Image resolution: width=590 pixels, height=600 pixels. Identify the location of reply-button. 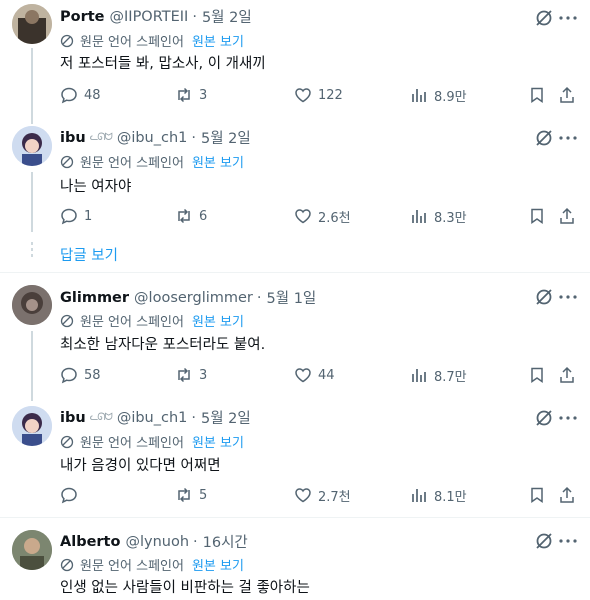
(69, 495).